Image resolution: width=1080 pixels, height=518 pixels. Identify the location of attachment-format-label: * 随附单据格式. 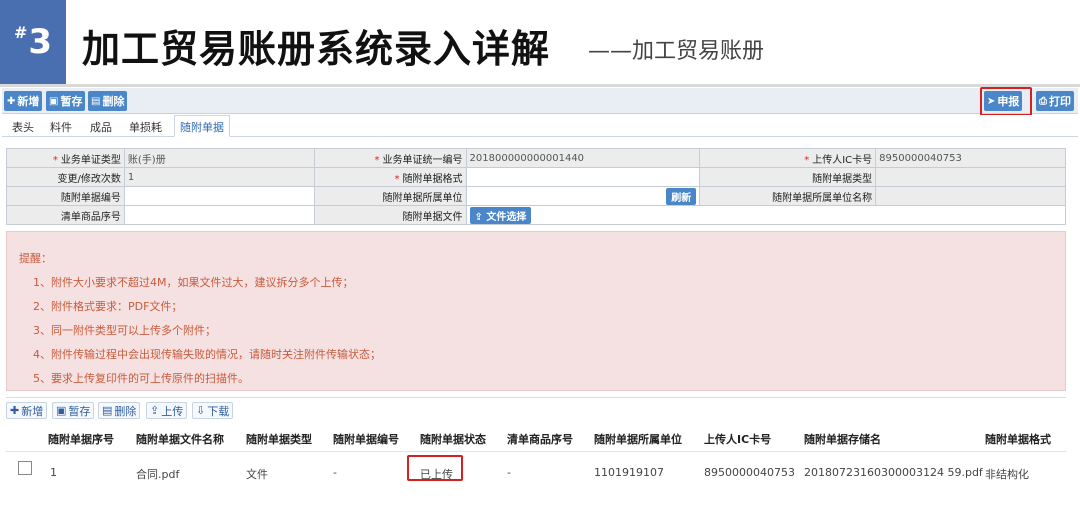
(390, 177).